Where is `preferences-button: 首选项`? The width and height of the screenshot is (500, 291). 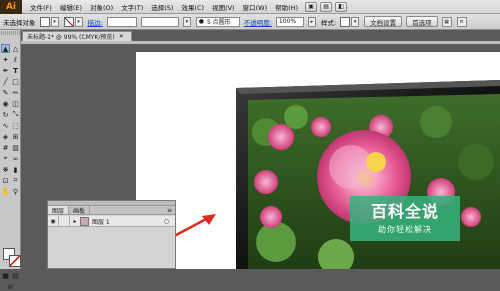
preferences-button: 首选项 is located at coordinates (422, 21).